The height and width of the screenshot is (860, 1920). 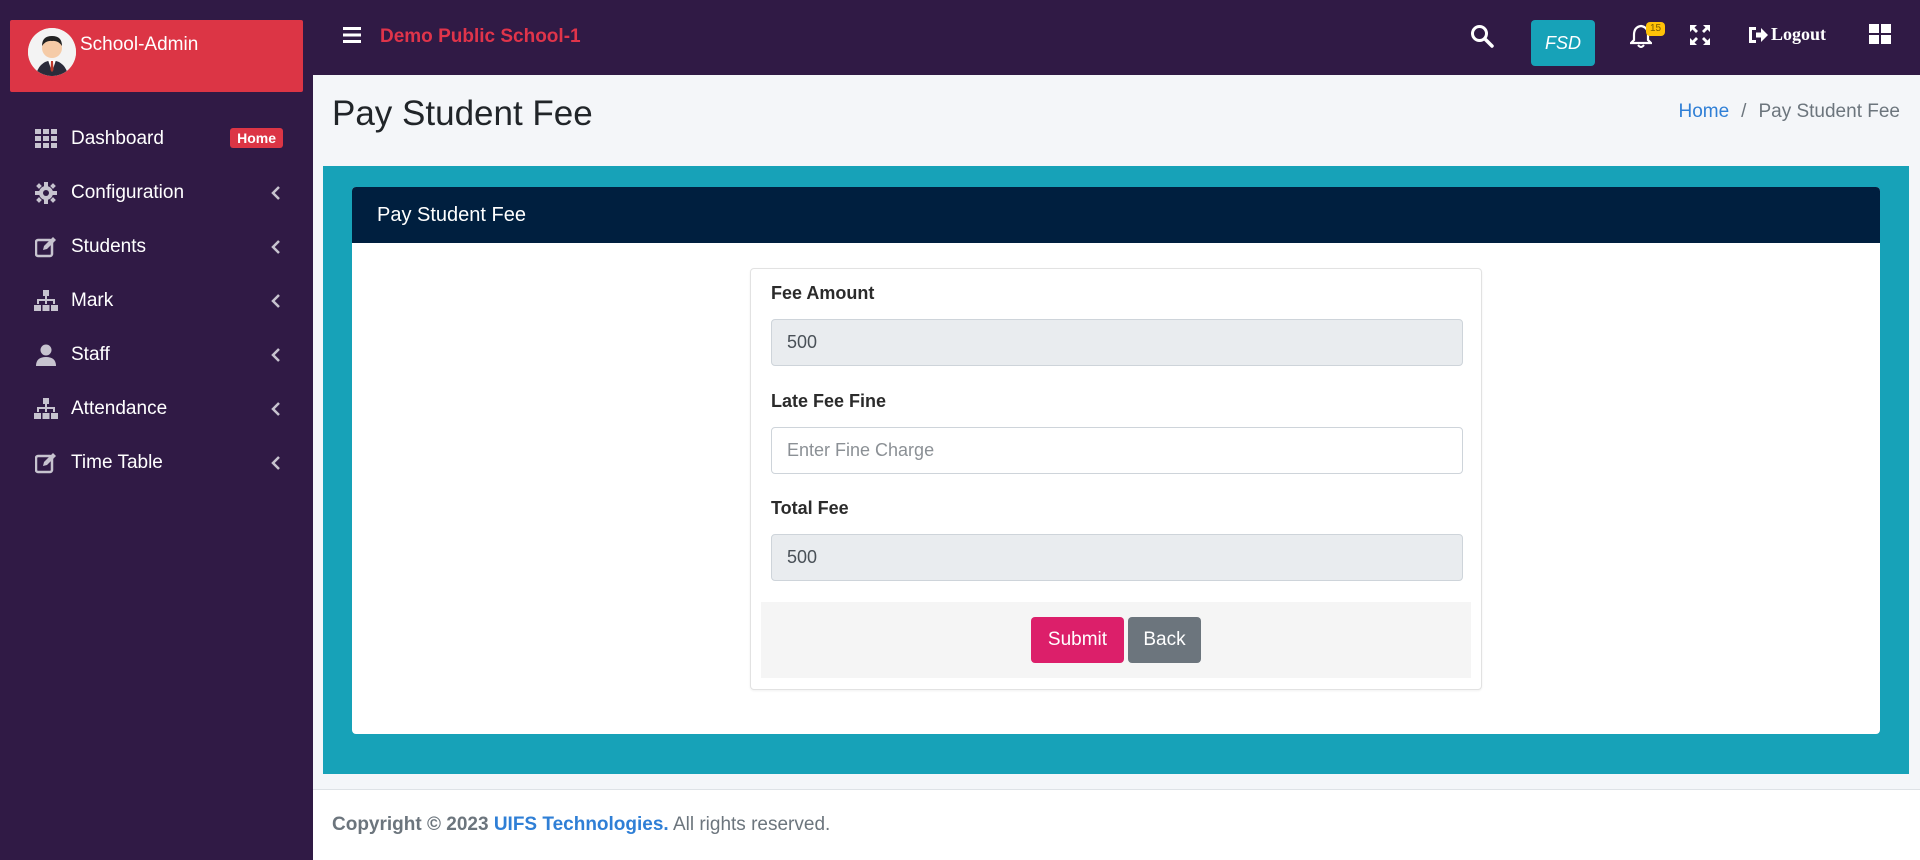 What do you see at coordinates (1880, 35) in the screenshot?
I see `apps-grid-icon` at bounding box center [1880, 35].